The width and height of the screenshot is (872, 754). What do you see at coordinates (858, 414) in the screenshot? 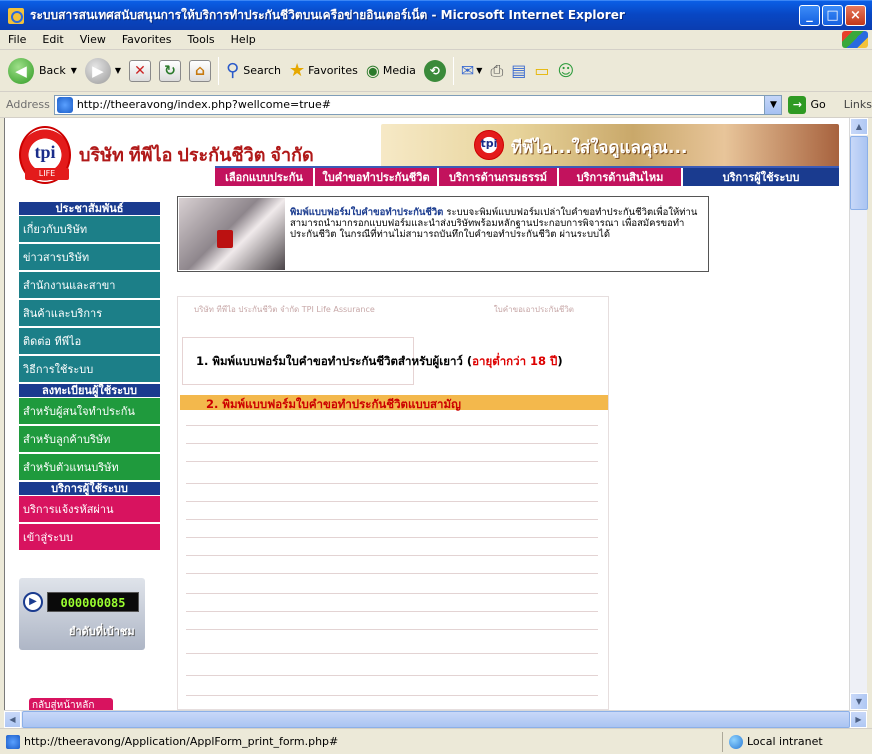
I see `vertical-scrollbar: ▲ ▼` at bounding box center [858, 414].